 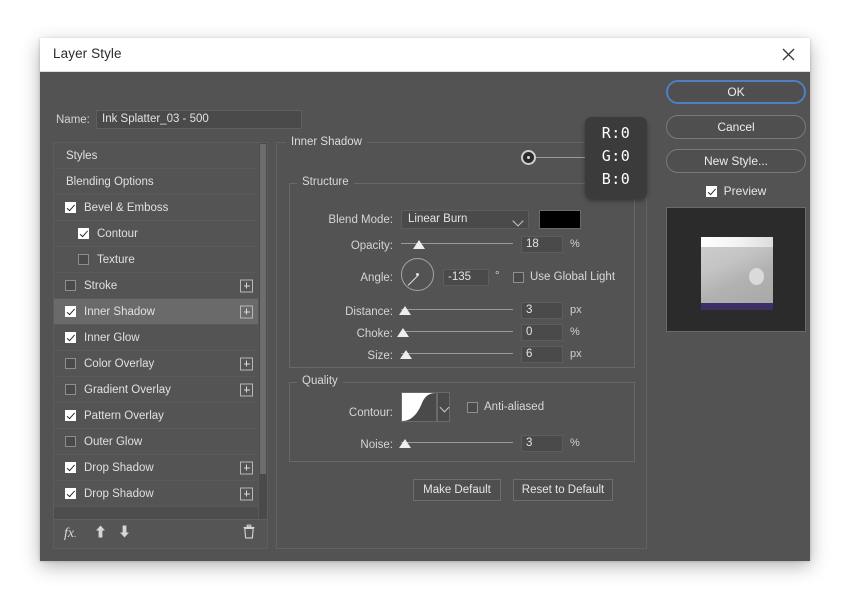 I want to click on style-list-item: Blending Options, so click(x=156, y=182).